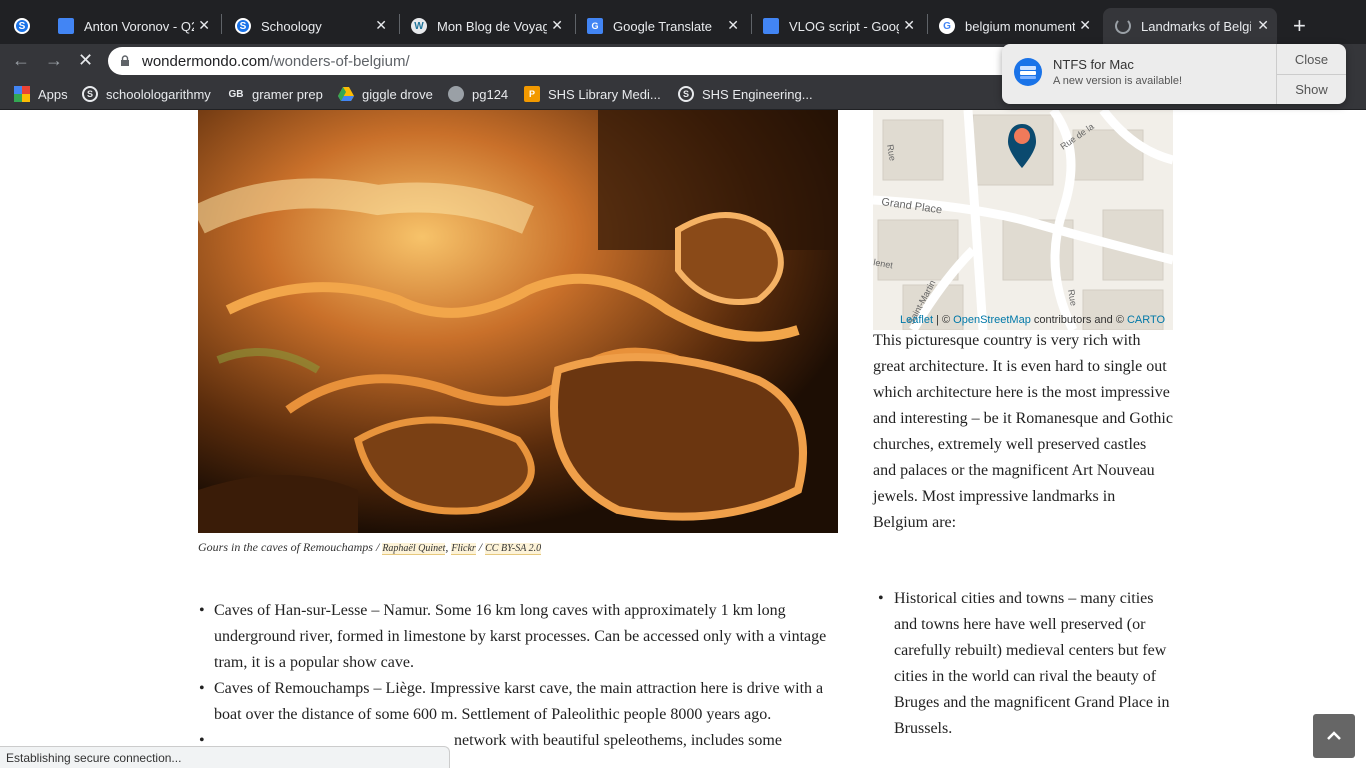  Describe the element at coordinates (1299, 25) in the screenshot. I see `plus-icon: +` at that location.